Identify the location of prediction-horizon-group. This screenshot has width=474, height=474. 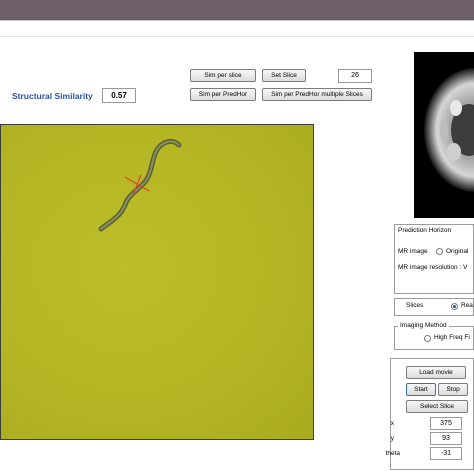
(434, 259).